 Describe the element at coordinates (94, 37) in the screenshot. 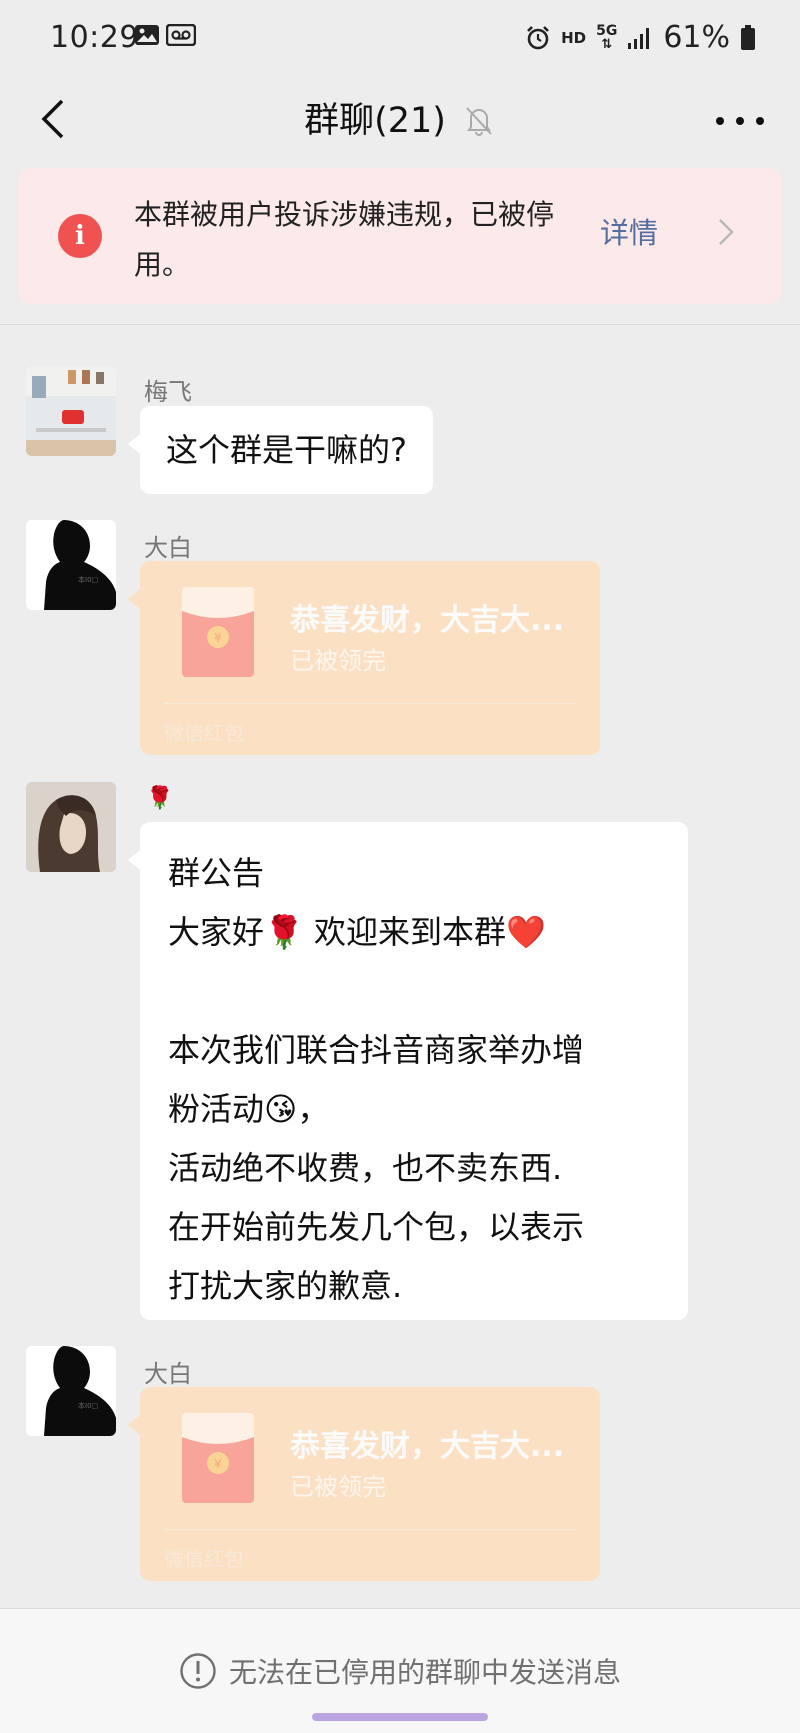

I see `status-time: 10:29` at that location.